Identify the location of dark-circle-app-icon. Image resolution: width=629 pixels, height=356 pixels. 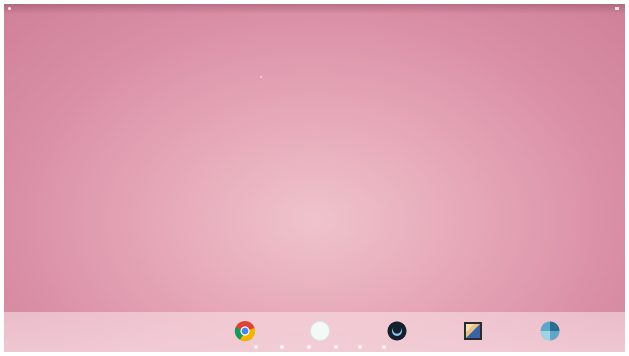
(397, 331).